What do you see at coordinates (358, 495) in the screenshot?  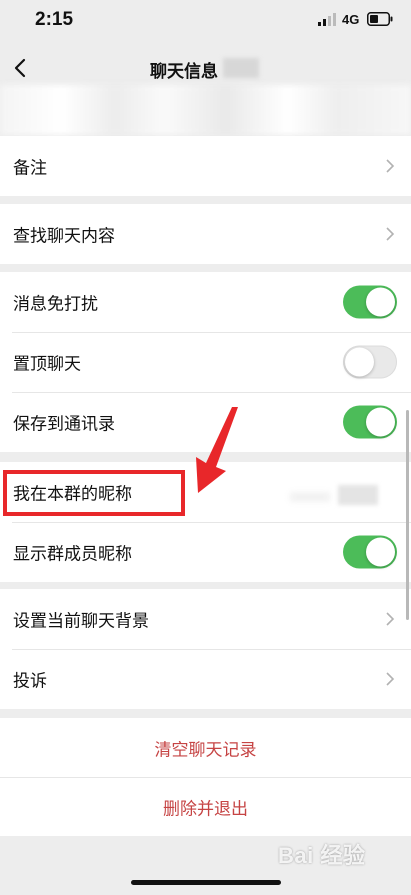 I see `blurred-nickname-value` at bounding box center [358, 495].